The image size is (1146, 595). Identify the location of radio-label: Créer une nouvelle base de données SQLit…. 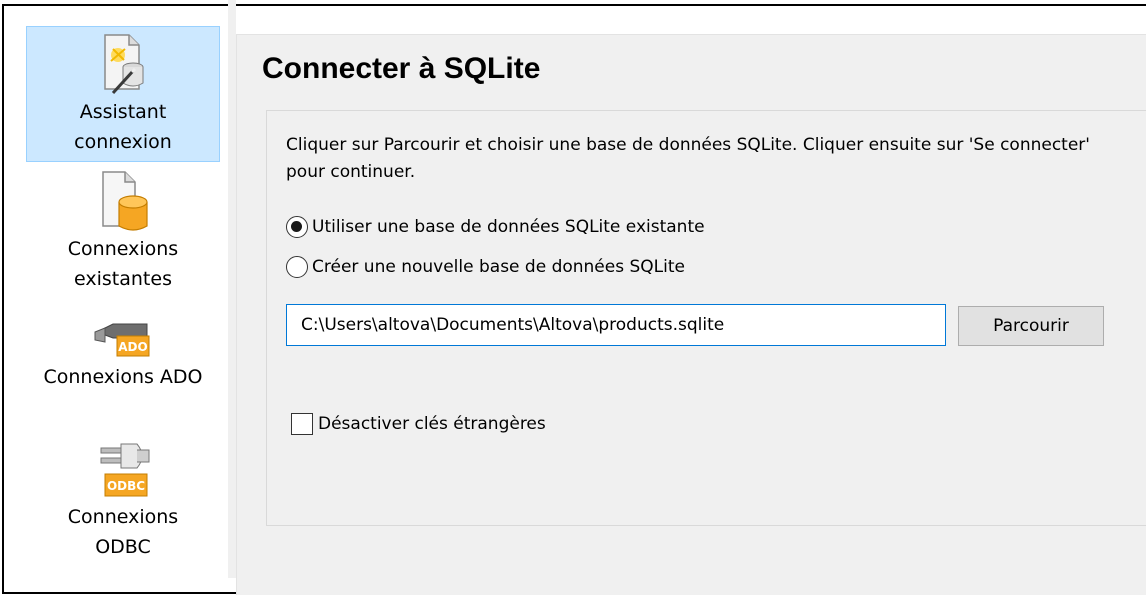
(498, 267).